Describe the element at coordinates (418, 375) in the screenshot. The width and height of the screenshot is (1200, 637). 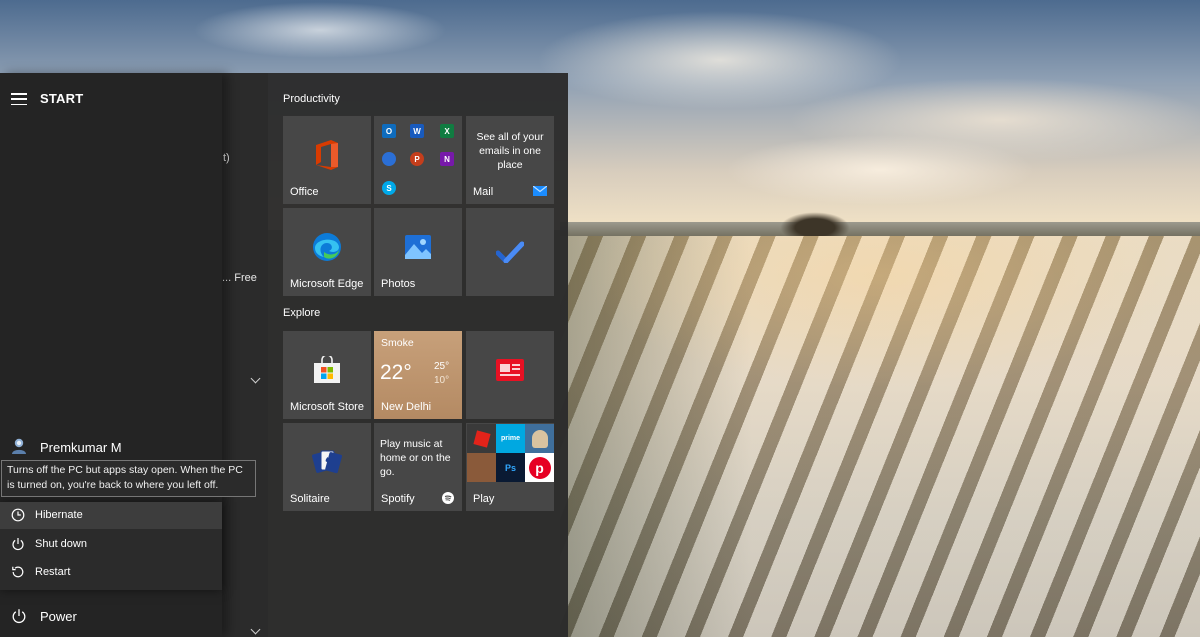
I see `tile-weather: Smoke 22° 25° 10° New Delhi` at that location.